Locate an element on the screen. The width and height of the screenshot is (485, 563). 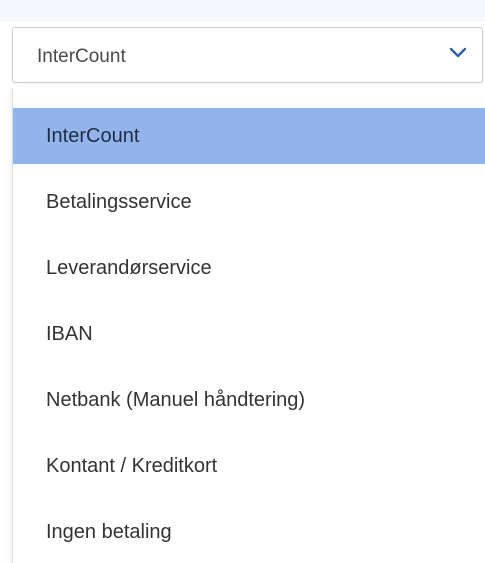
option-kontant-kreditkort: Kontant / Kreditkort is located at coordinates (249, 466).